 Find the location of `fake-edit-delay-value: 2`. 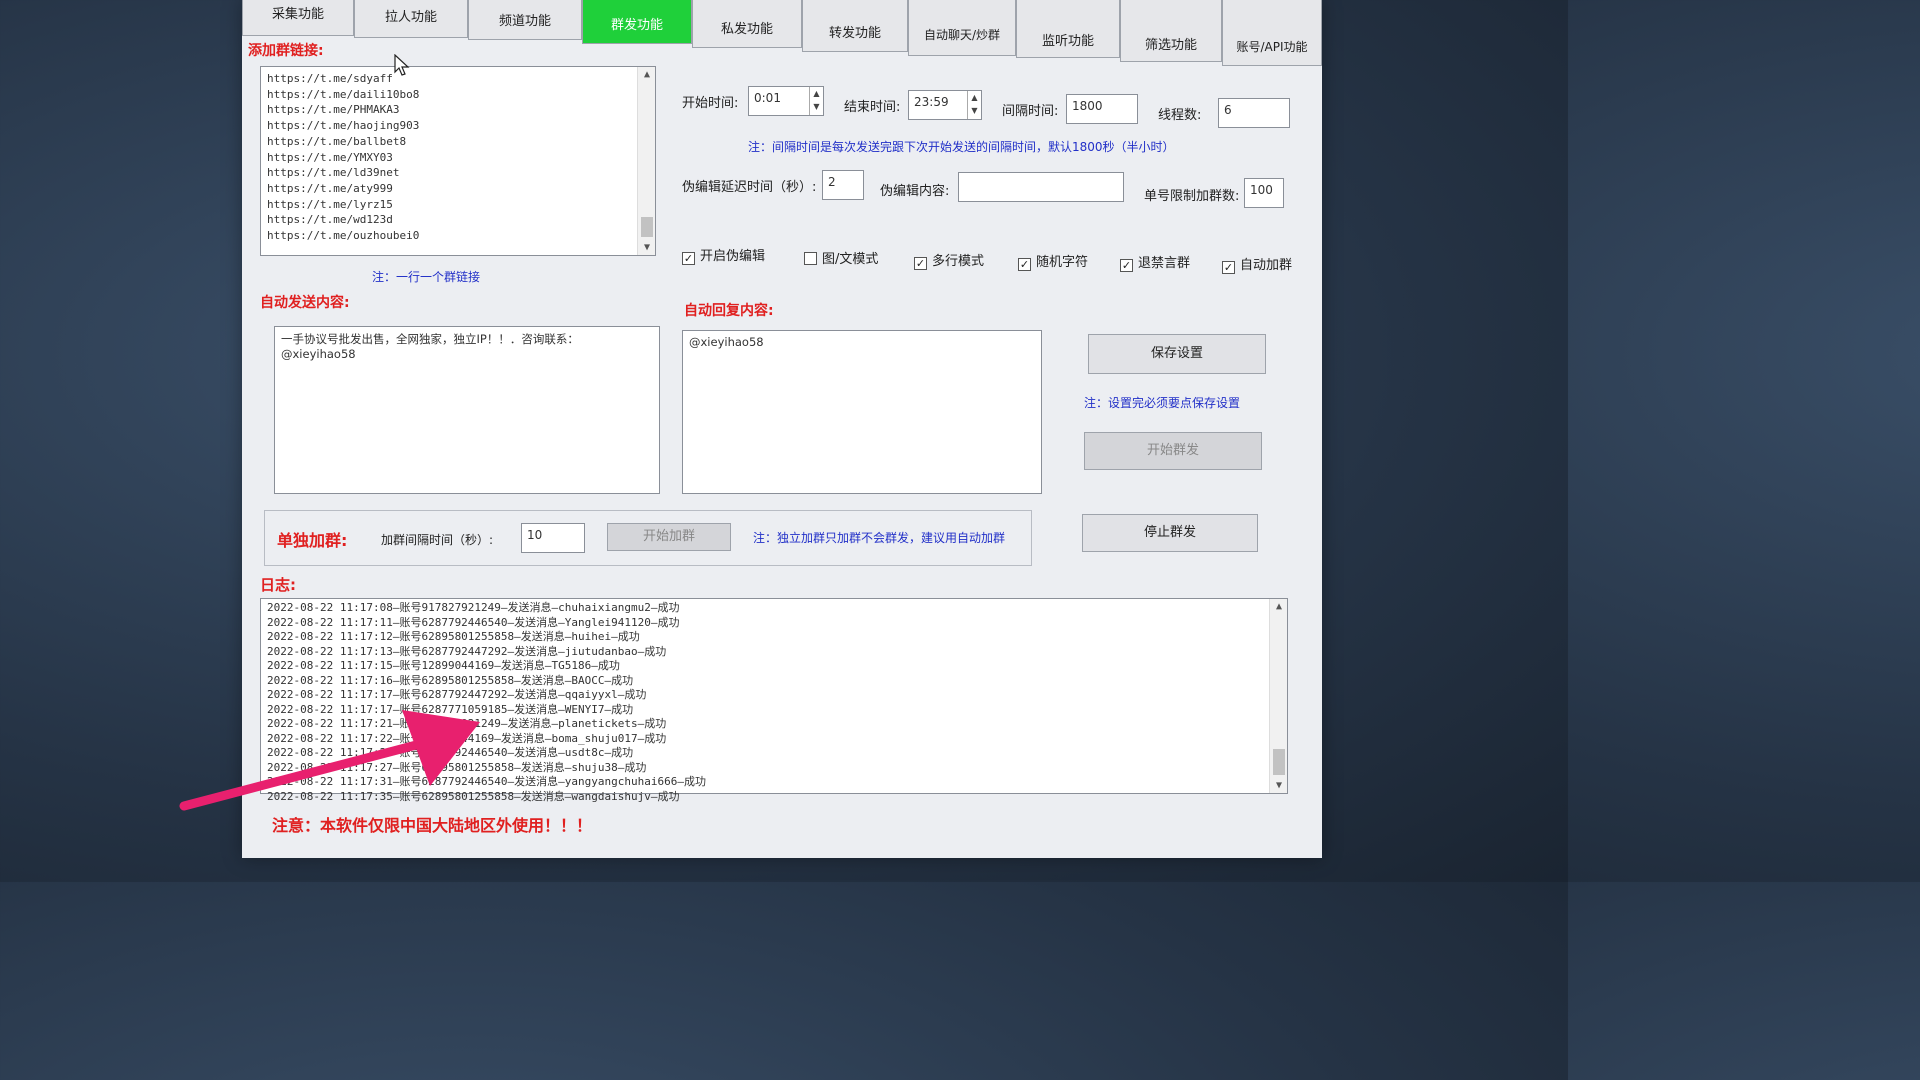

fake-edit-delay-value: 2 is located at coordinates (832, 182).